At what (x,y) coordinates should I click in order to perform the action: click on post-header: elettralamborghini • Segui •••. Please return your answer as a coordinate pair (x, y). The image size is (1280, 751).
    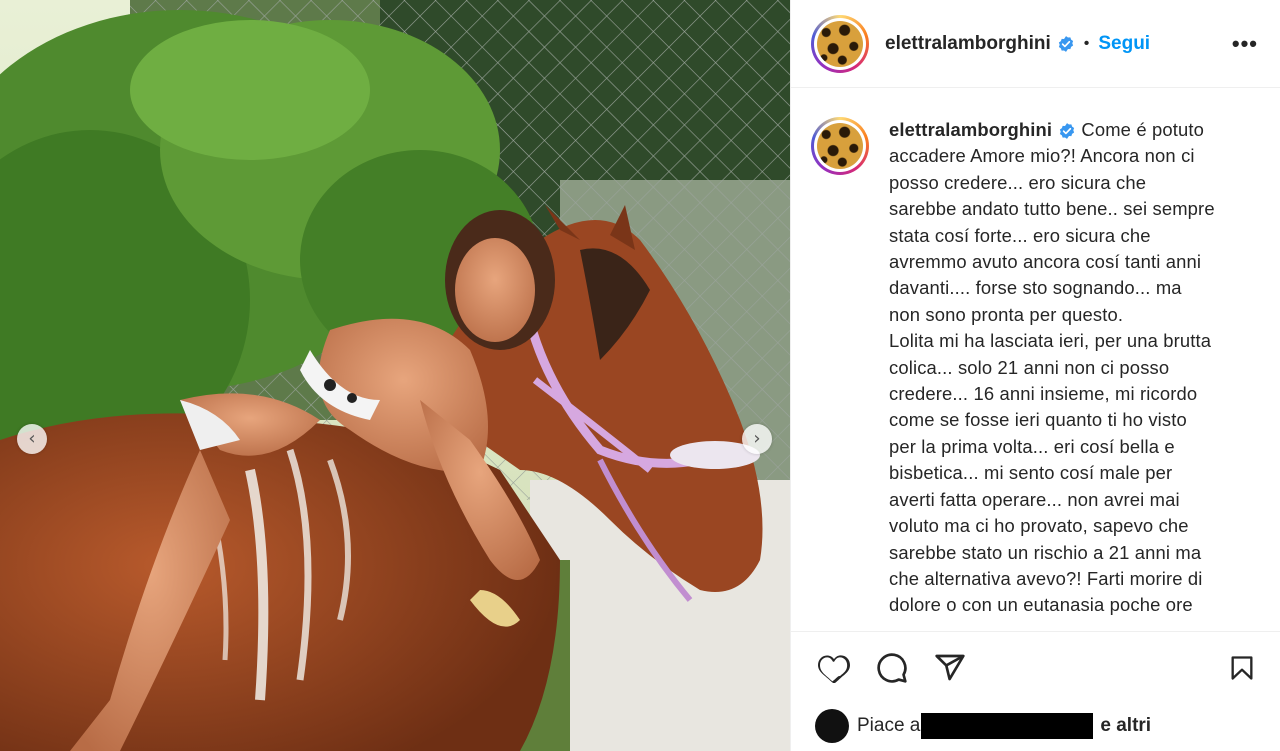
    Looking at the image, I should click on (1035, 44).